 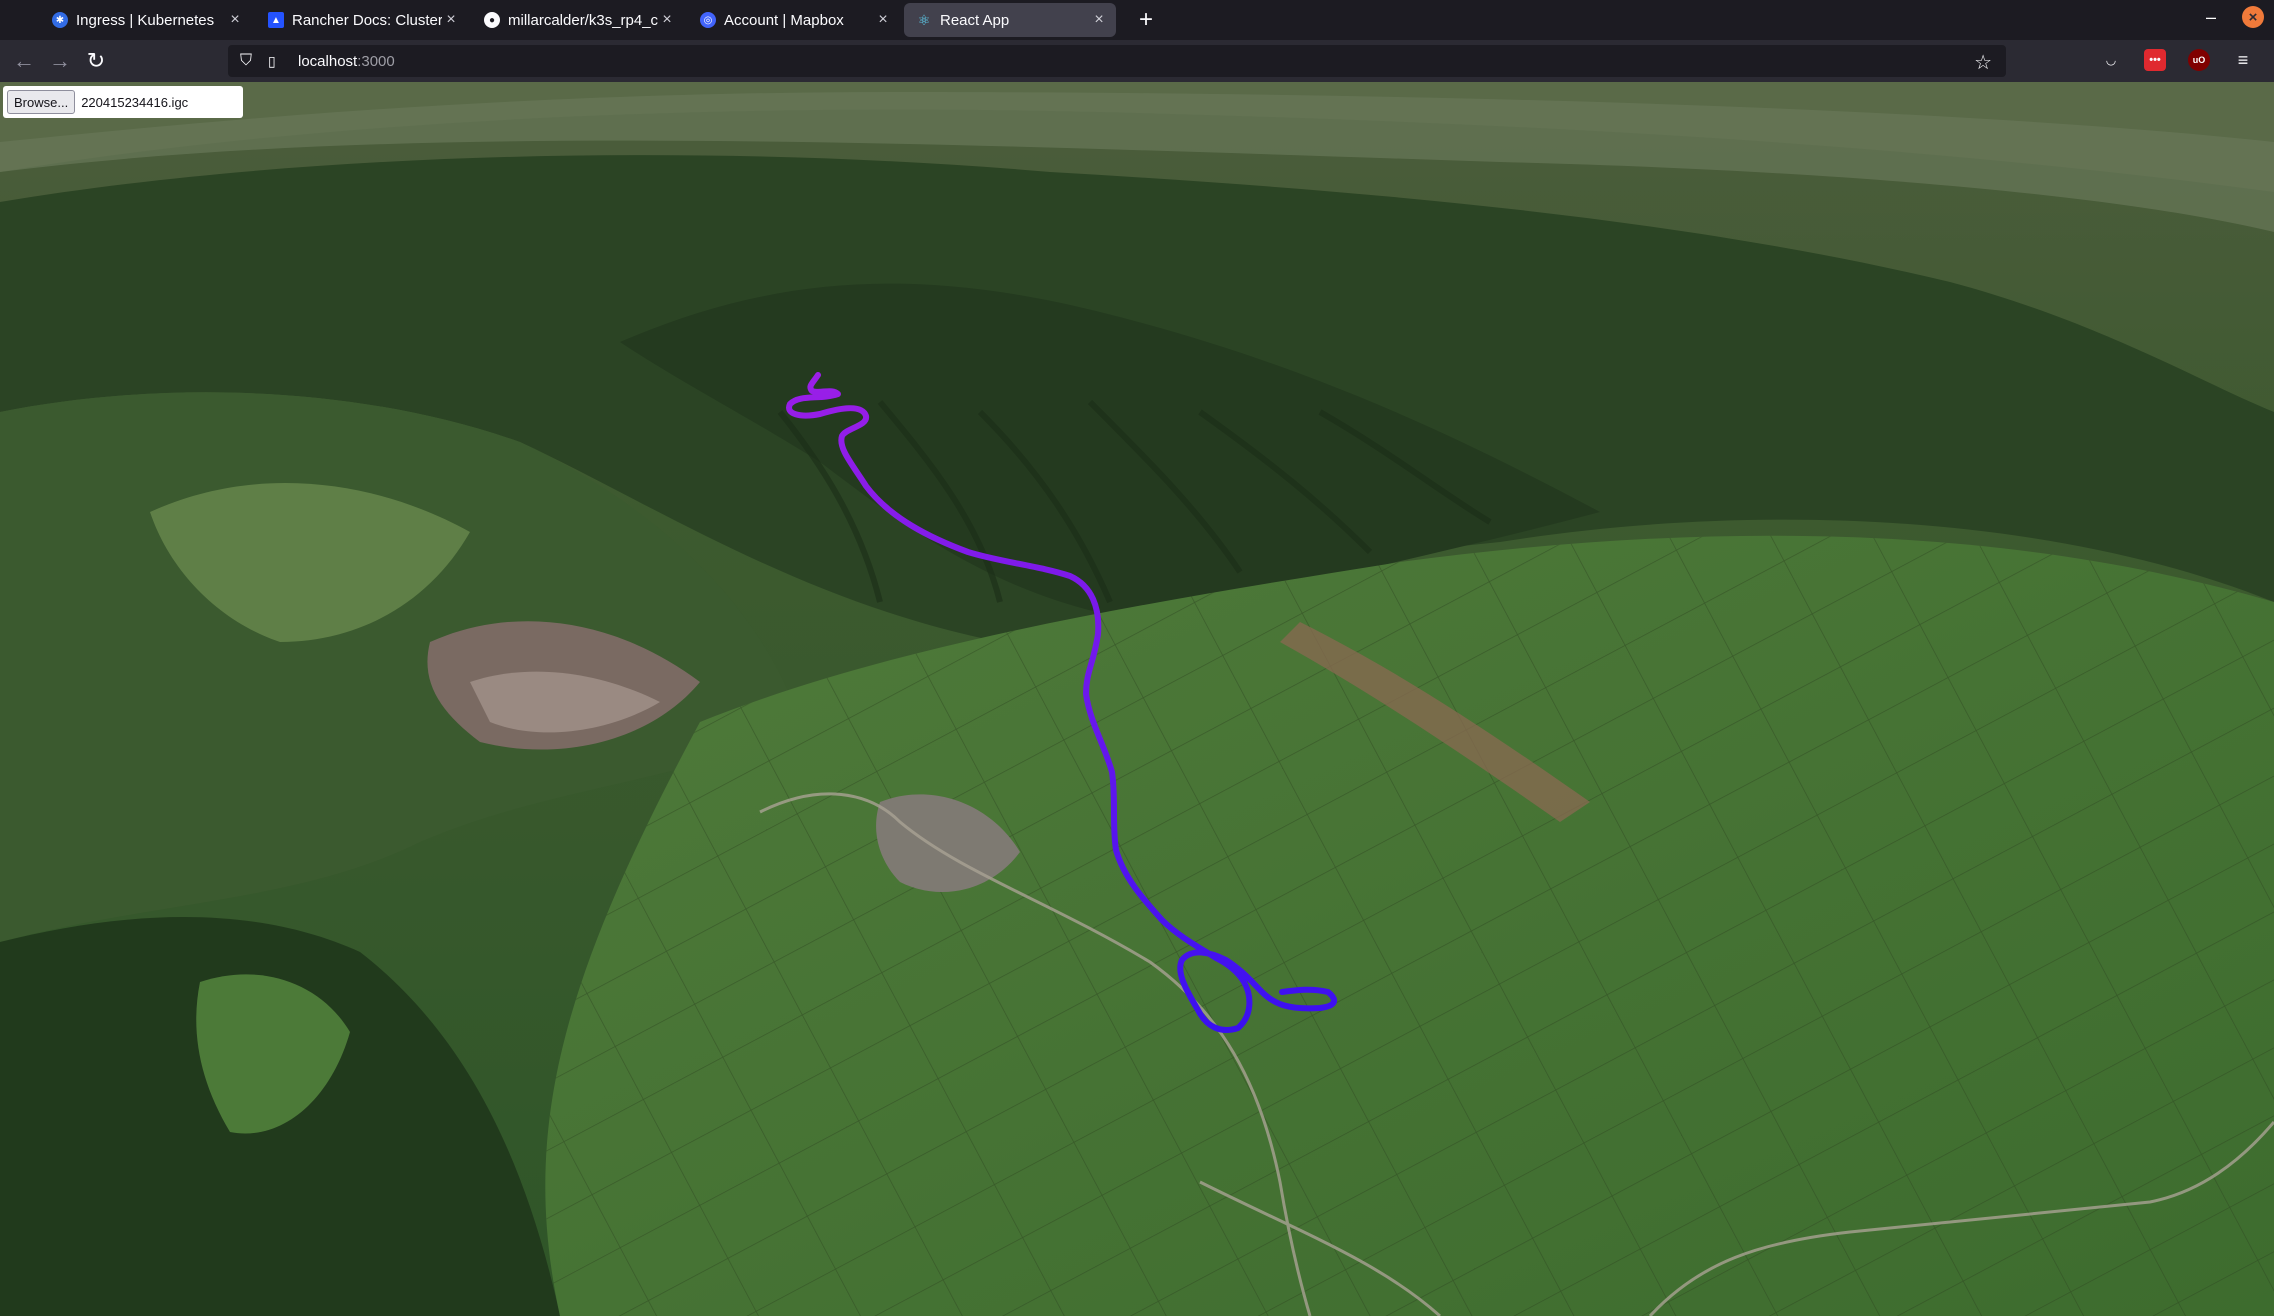 I want to click on tab-title: Ingress | Kubernetes, so click(x=145, y=20).